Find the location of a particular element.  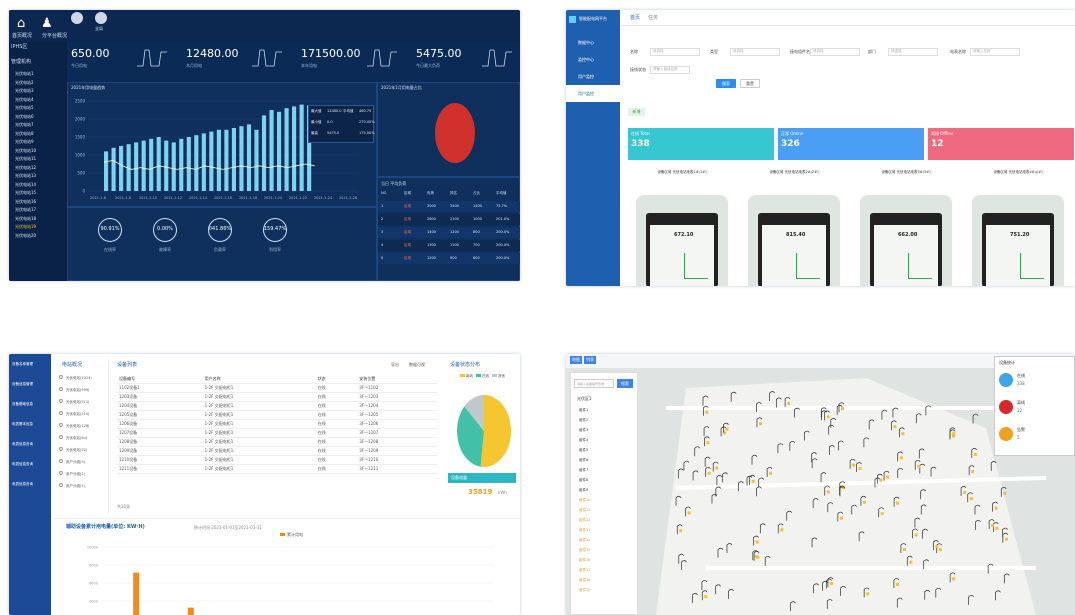

table-row: 1204设备 1-2F 交配电柜1 在线 3F一1204 is located at coordinates (277, 406).